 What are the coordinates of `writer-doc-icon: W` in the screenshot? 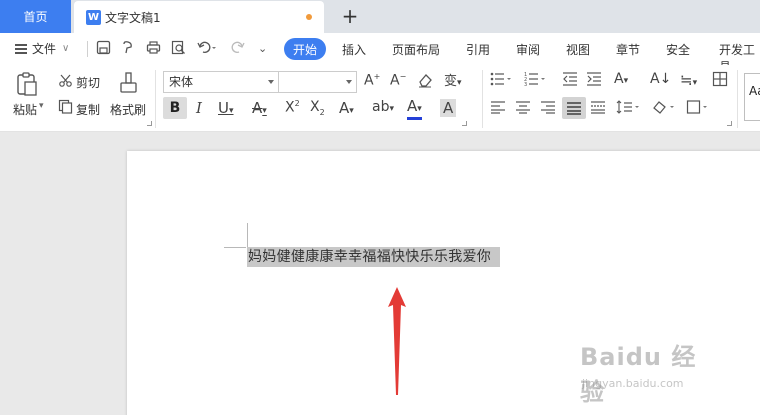 It's located at (93, 17).